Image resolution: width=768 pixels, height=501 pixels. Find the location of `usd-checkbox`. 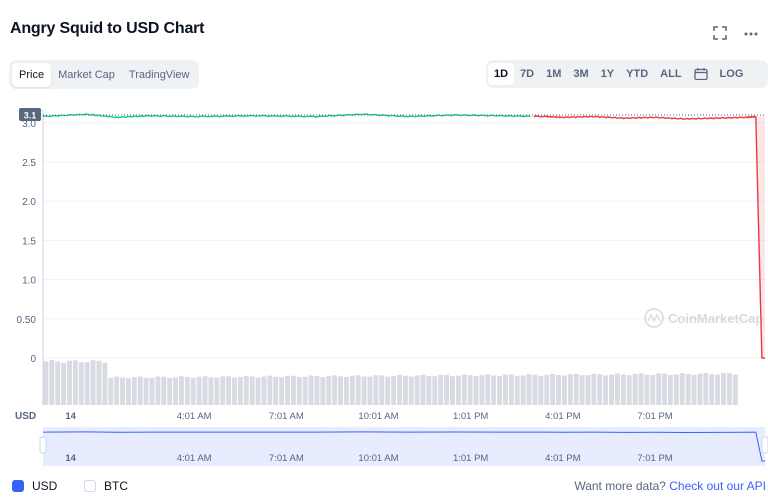

usd-checkbox is located at coordinates (18, 486).